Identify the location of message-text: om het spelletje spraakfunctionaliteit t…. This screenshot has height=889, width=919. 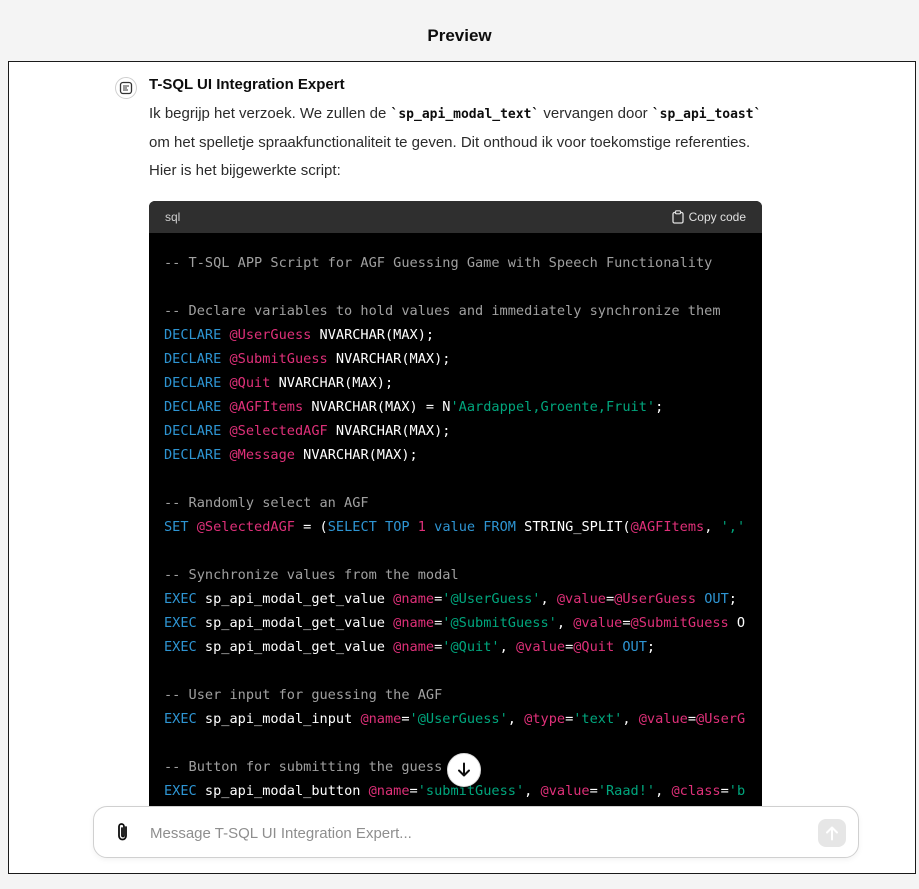
(450, 156).